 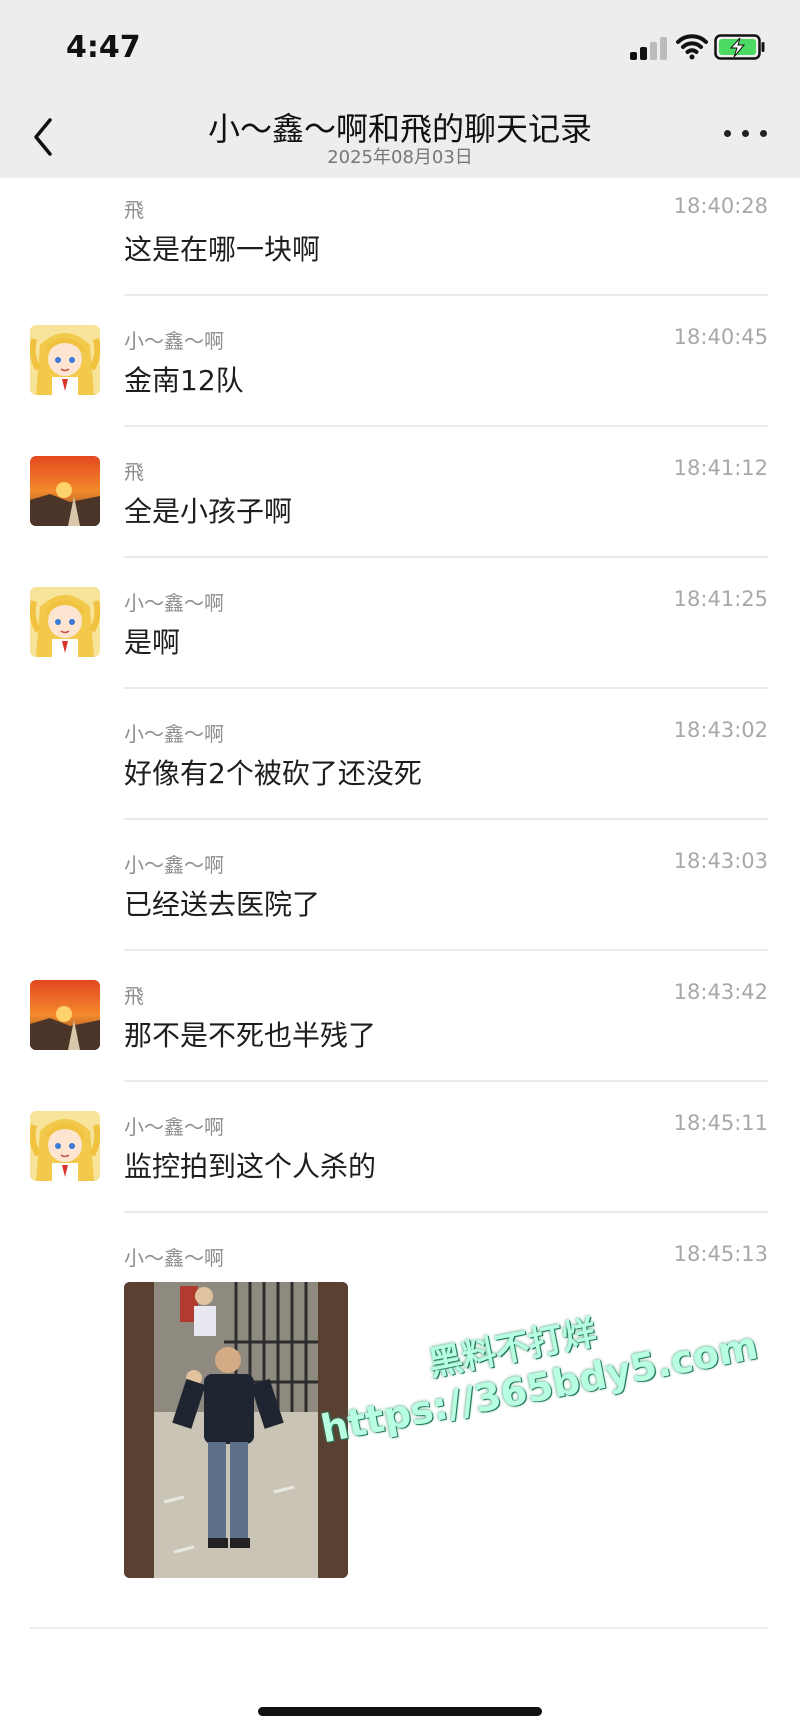 I want to click on more-dots-icon, so click(x=746, y=134).